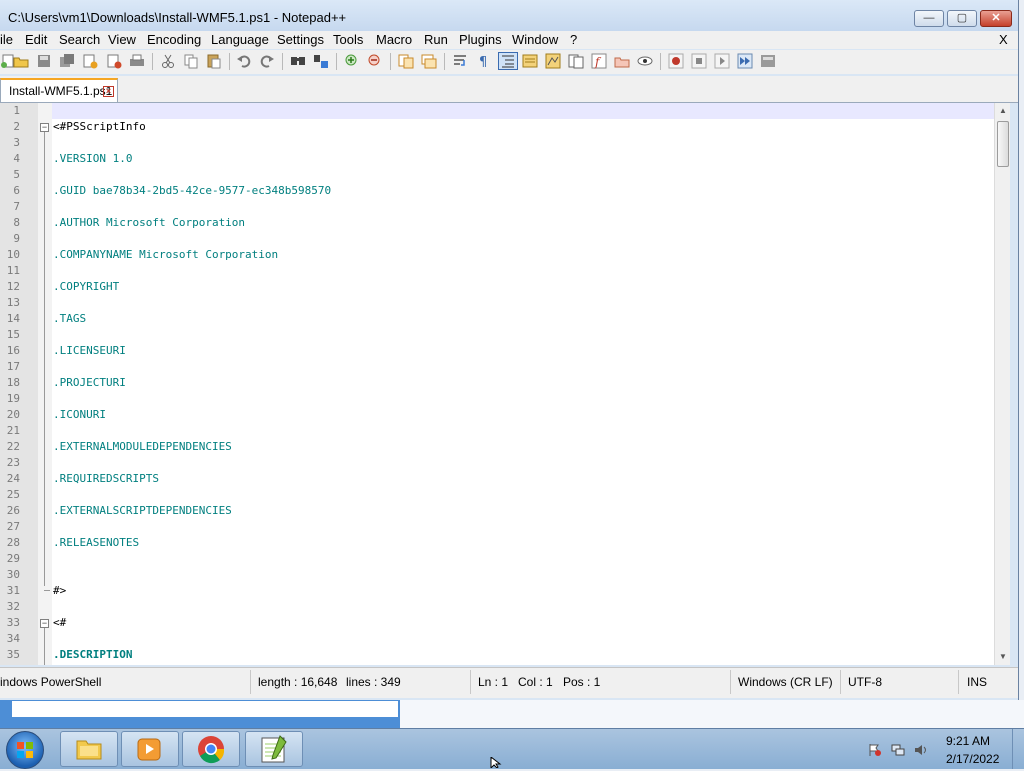 The height and width of the screenshot is (771, 1024). Describe the element at coordinates (436, 39) in the screenshot. I see `menu-run: Run` at that location.